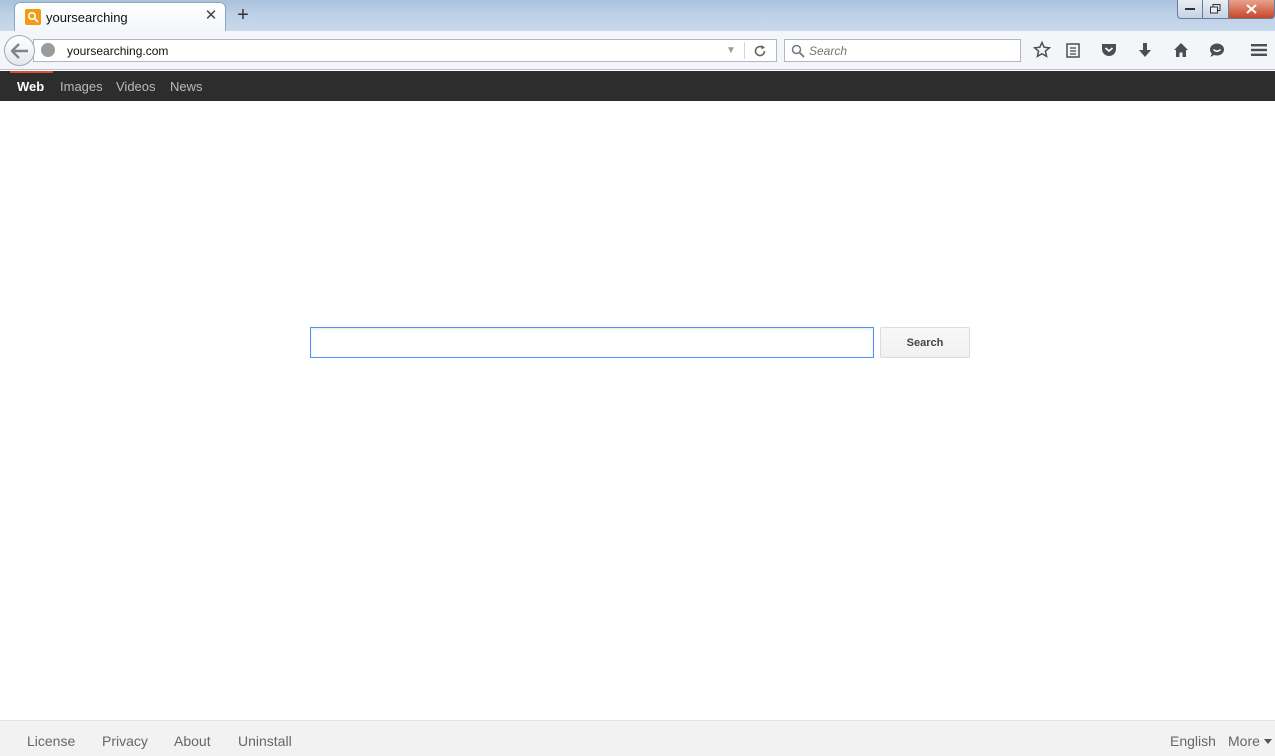 The width and height of the screenshot is (1275, 756). I want to click on bookmark-star-icon, so click(1042, 50).